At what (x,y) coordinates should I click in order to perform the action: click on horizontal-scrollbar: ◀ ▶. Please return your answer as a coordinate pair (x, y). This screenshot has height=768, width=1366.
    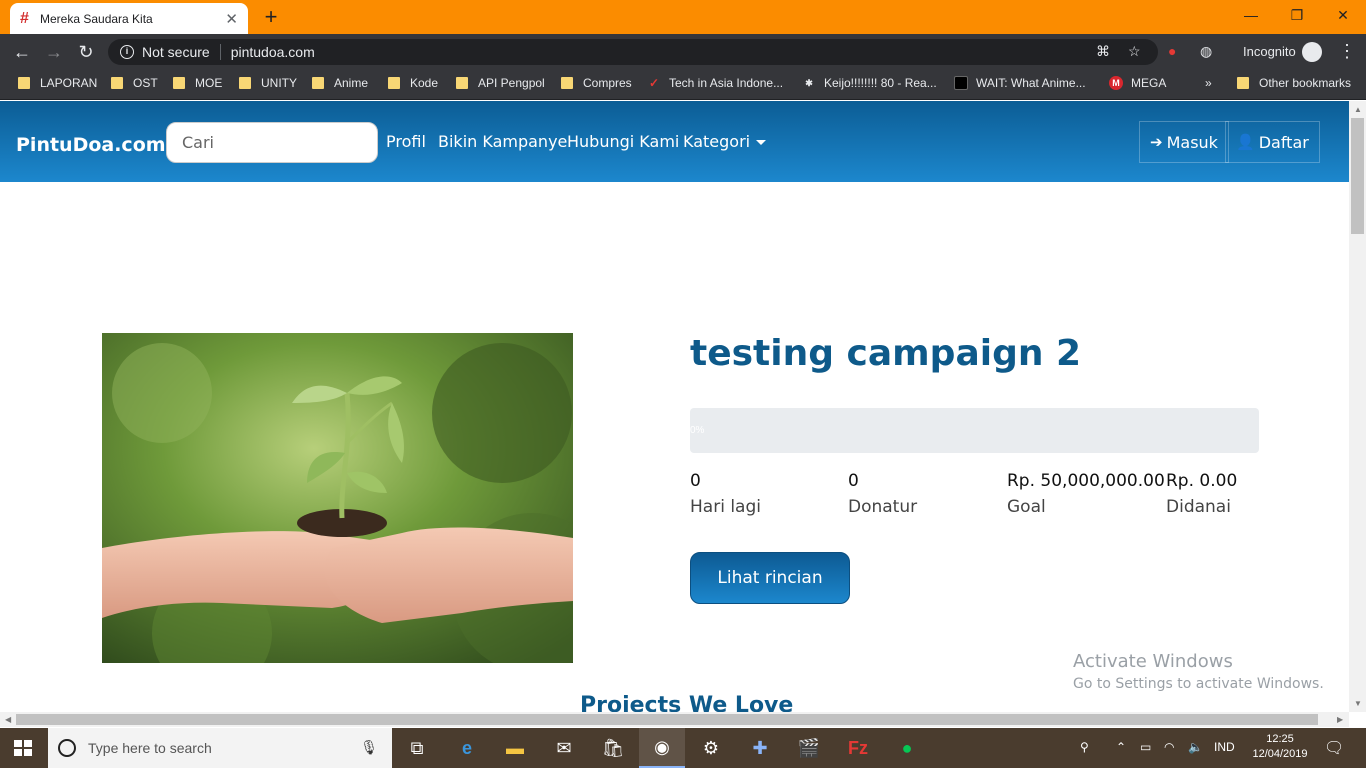
    Looking at the image, I should click on (674, 719).